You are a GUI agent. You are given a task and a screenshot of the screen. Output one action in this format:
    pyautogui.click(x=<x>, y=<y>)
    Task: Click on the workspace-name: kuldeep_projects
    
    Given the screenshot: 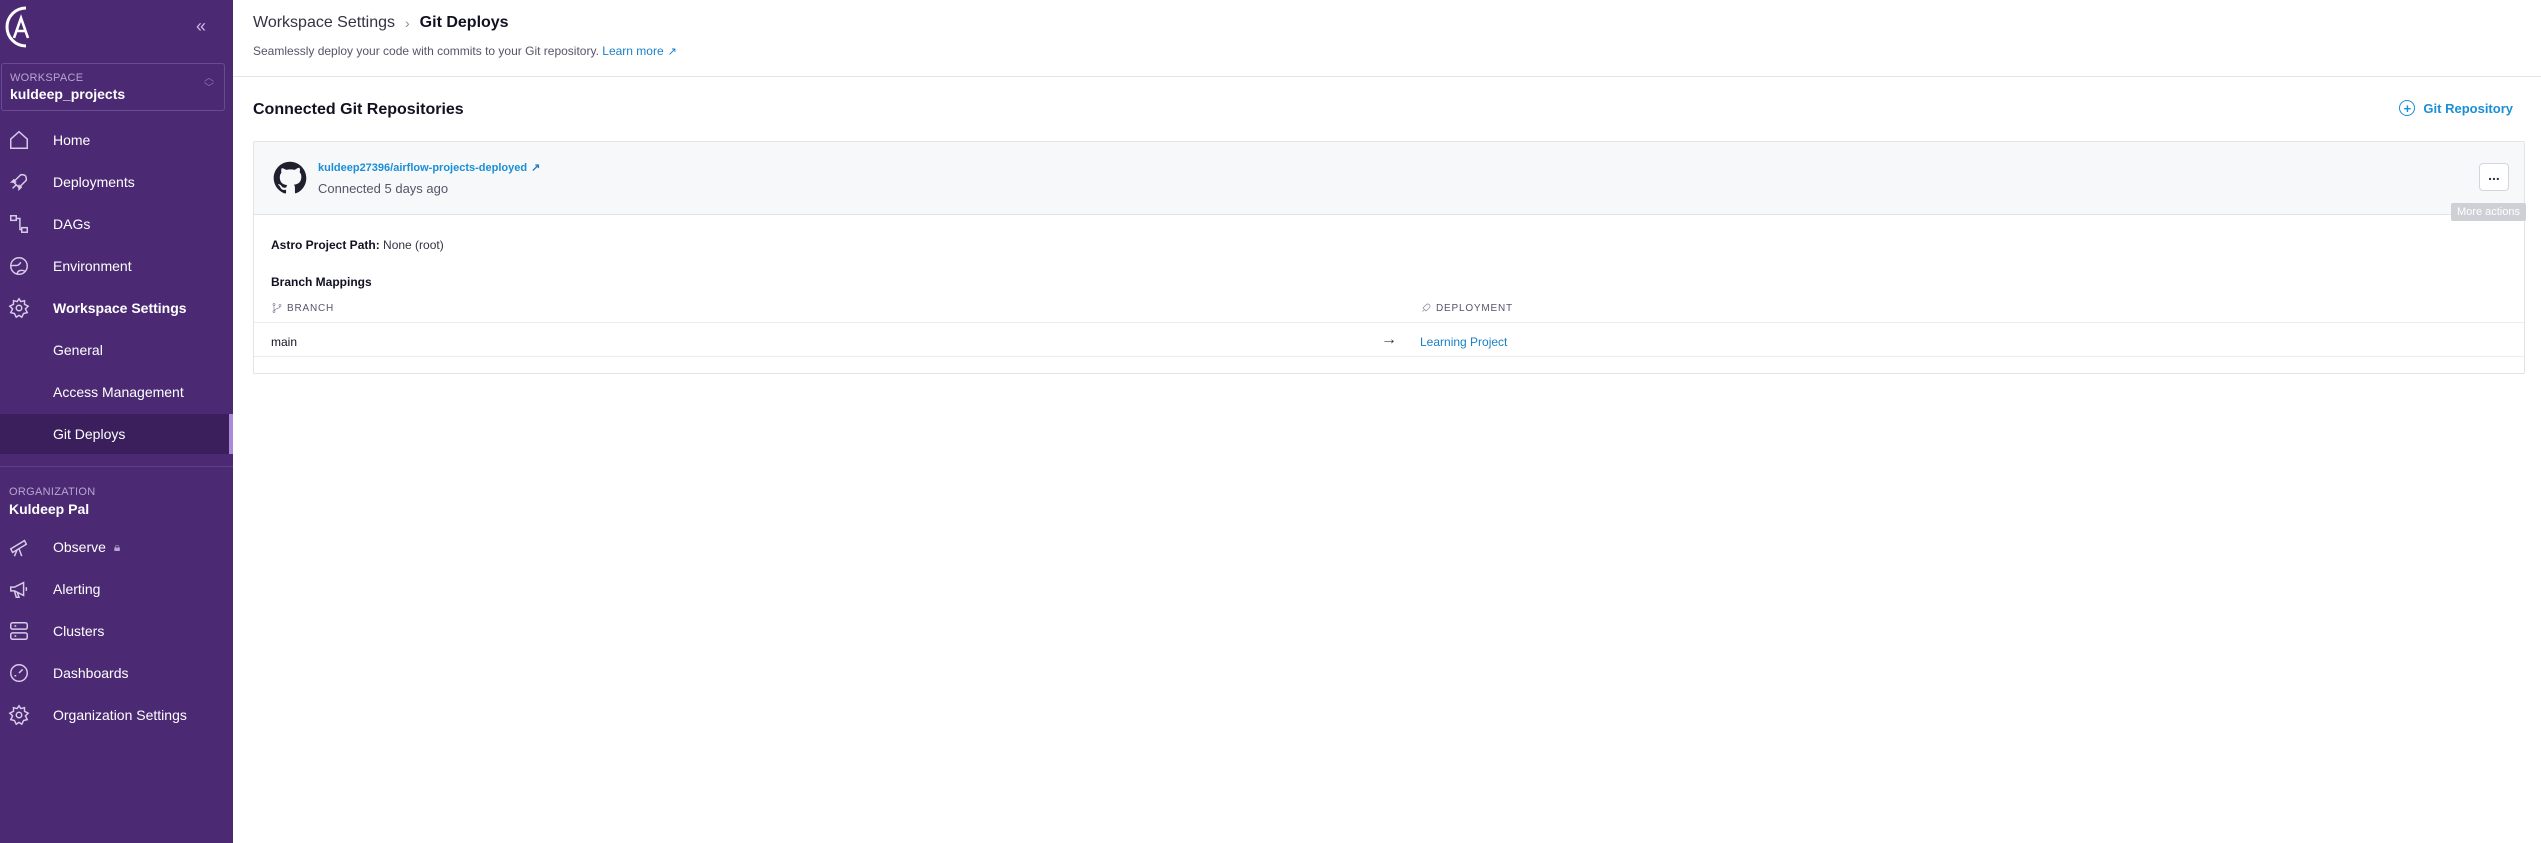 What is the action you would take?
    pyautogui.click(x=68, y=94)
    